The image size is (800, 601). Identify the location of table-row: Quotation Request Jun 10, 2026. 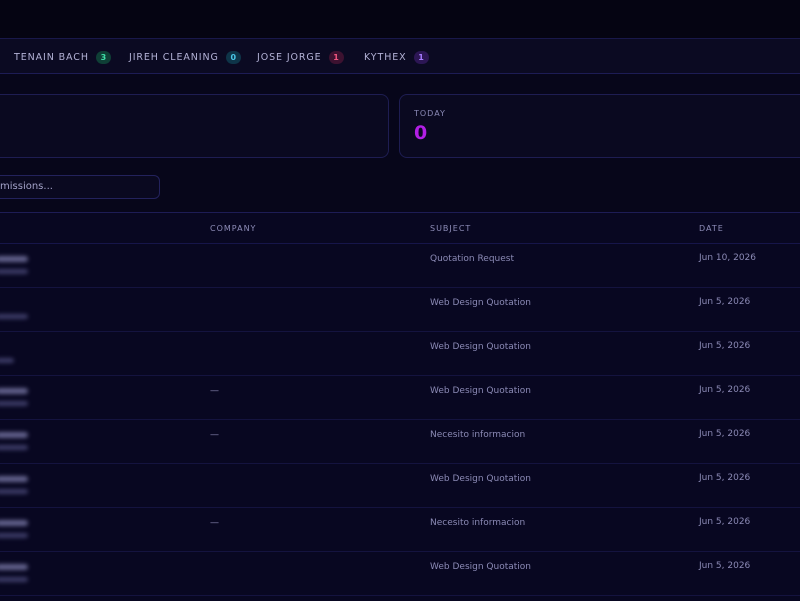
(400, 265).